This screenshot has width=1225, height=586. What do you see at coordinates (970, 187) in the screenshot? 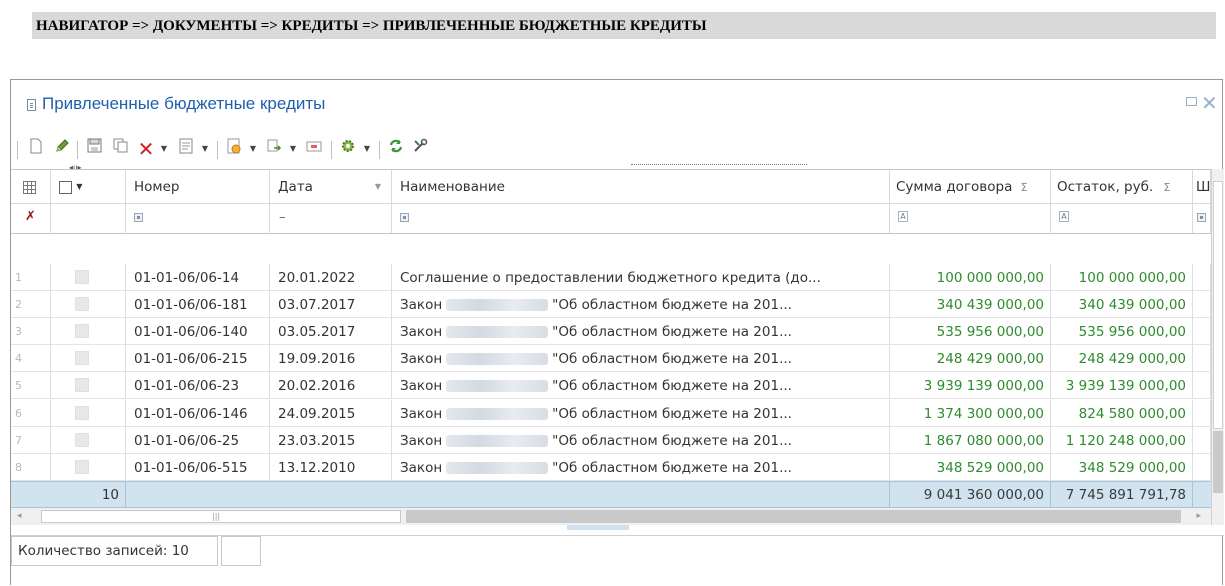
I see `column-header-sum: Сумма договора Σ` at bounding box center [970, 187].